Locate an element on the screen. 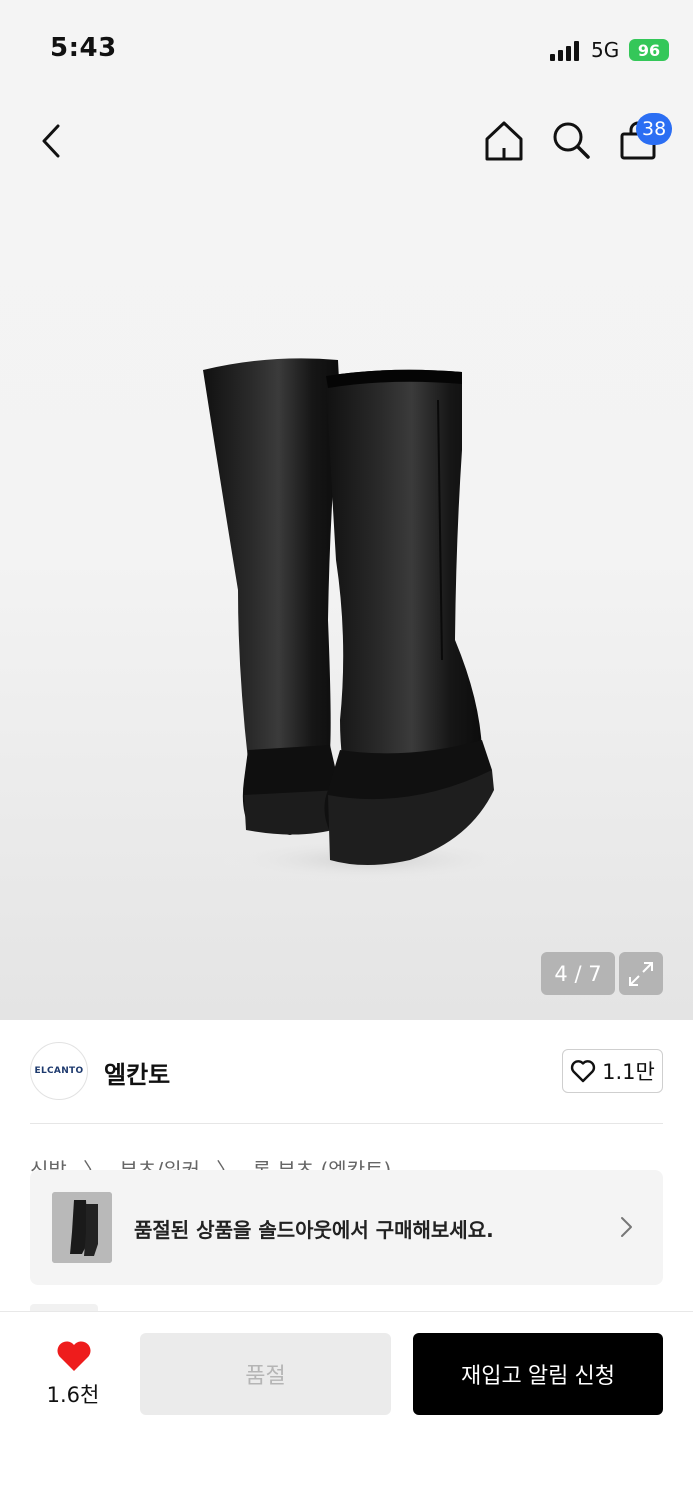 Image resolution: width=693 pixels, height=1500 pixels. wish-count: 1.6천 is located at coordinates (73, 1395).